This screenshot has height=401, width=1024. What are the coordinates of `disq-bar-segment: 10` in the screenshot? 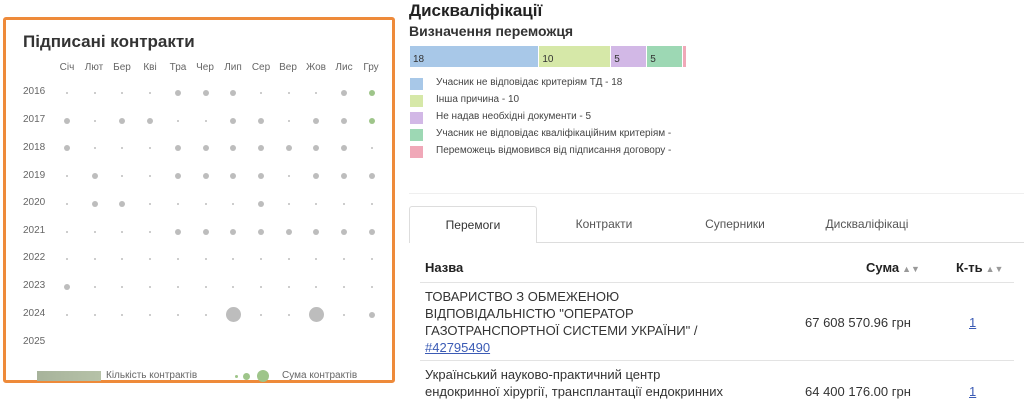 It's located at (575, 56).